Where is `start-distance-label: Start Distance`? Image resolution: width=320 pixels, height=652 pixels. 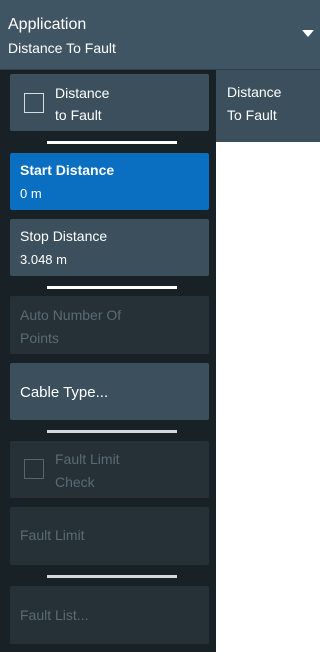
start-distance-label: Start Distance is located at coordinates (67, 170).